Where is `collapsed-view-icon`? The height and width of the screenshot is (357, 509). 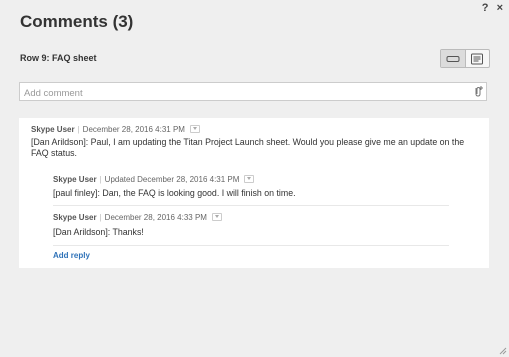
collapsed-view-icon is located at coordinates (453, 58).